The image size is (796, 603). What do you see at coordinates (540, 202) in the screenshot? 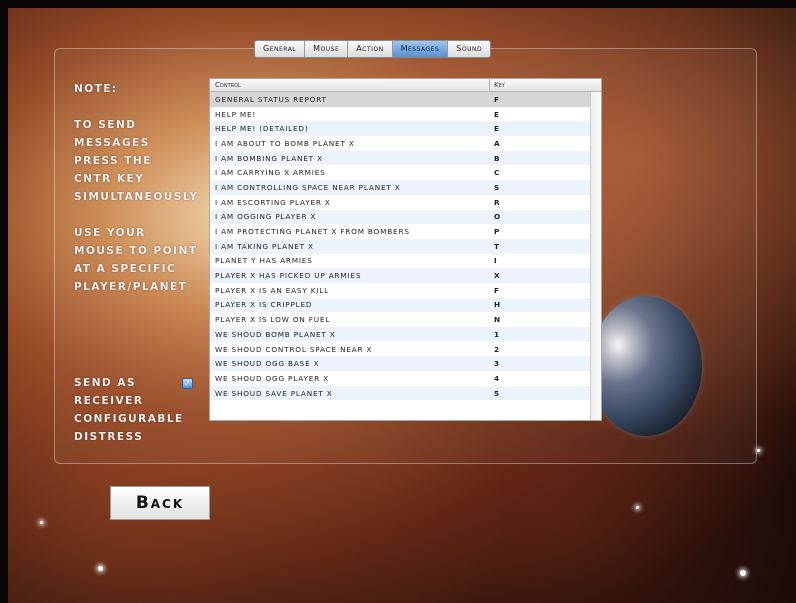
I see `key-cell: R` at bounding box center [540, 202].